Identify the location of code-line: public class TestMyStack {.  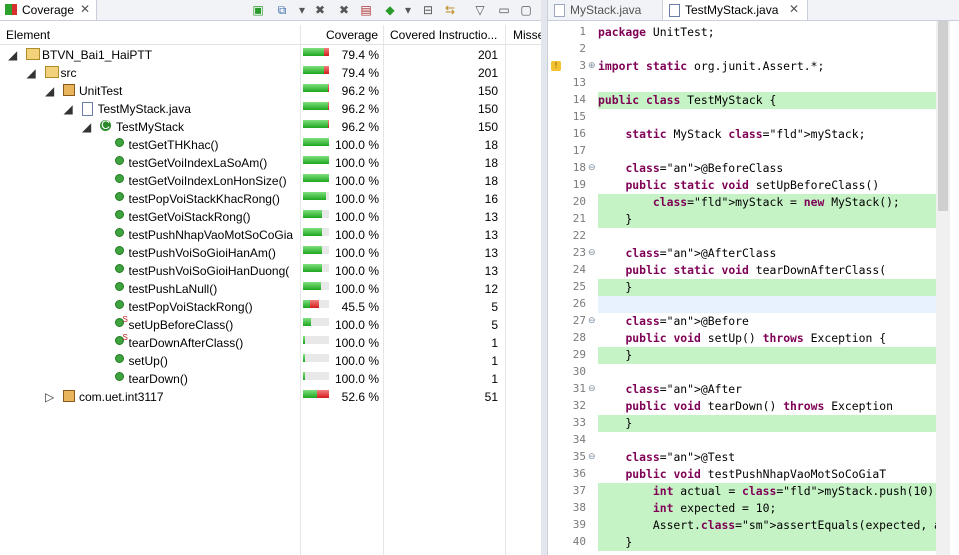
(768, 100).